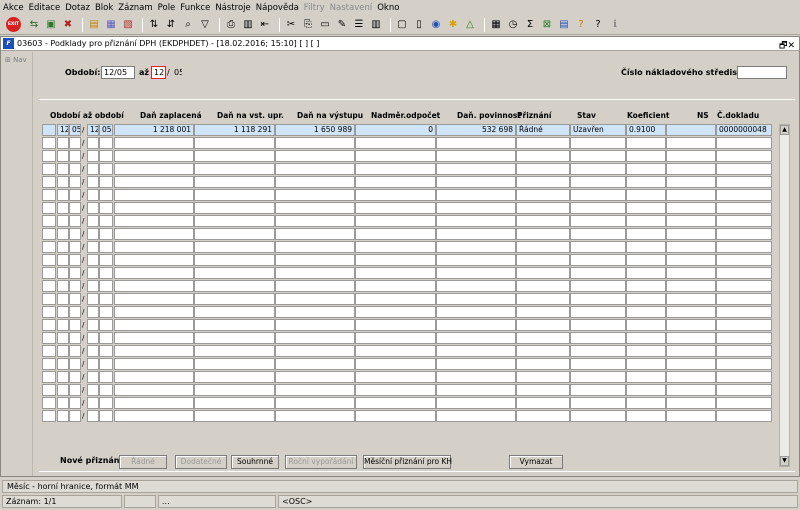 This screenshot has height=510, width=800. What do you see at coordinates (277, 8) in the screenshot?
I see `menu-item-8: Nápověda` at bounding box center [277, 8].